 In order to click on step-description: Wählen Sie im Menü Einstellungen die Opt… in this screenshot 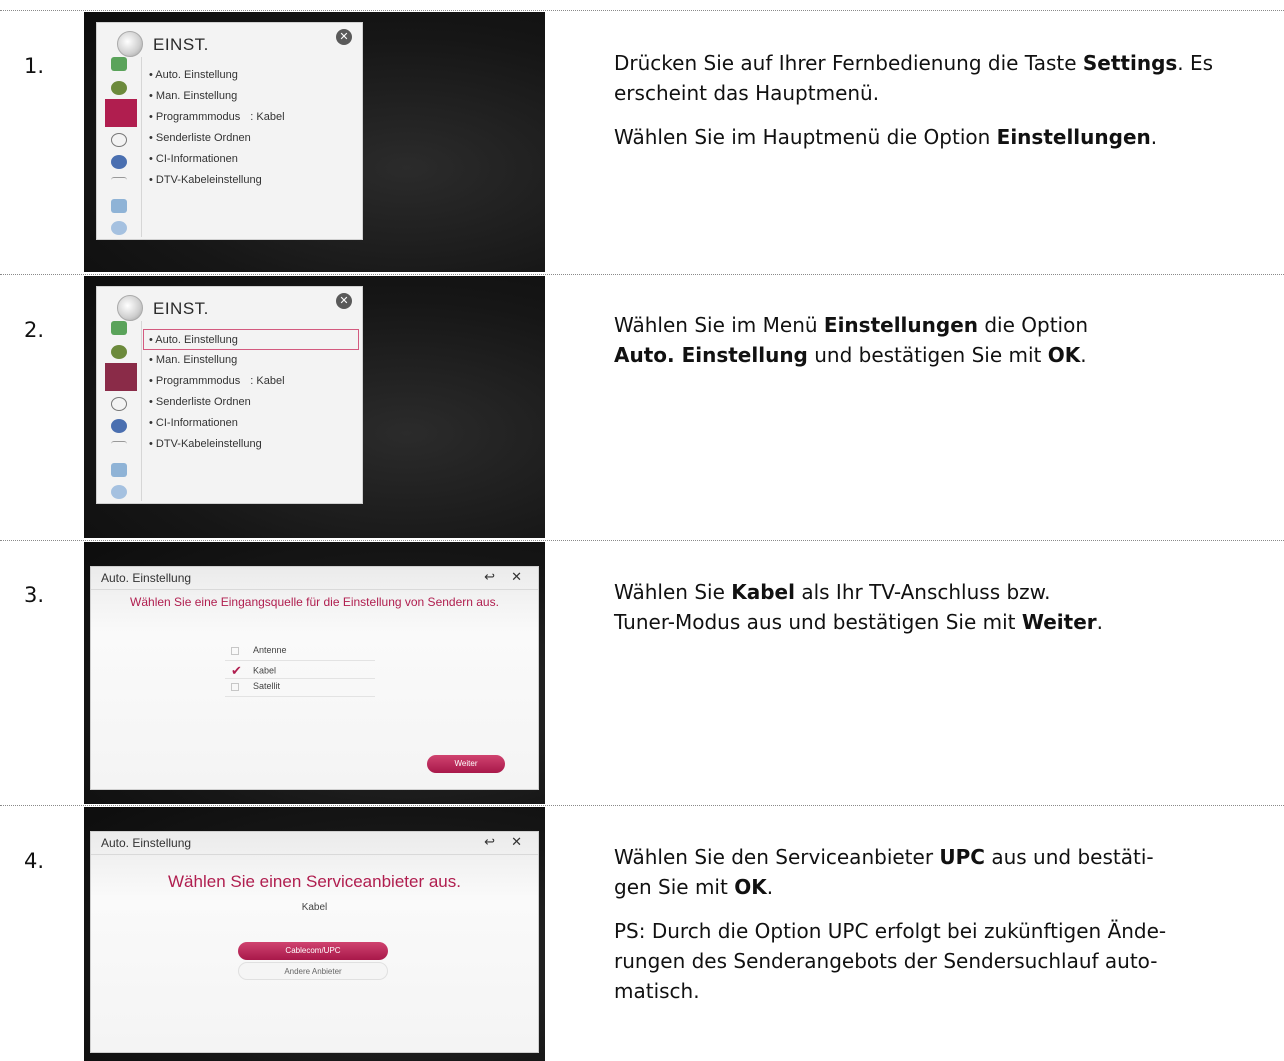, I will do `click(944, 347)`.